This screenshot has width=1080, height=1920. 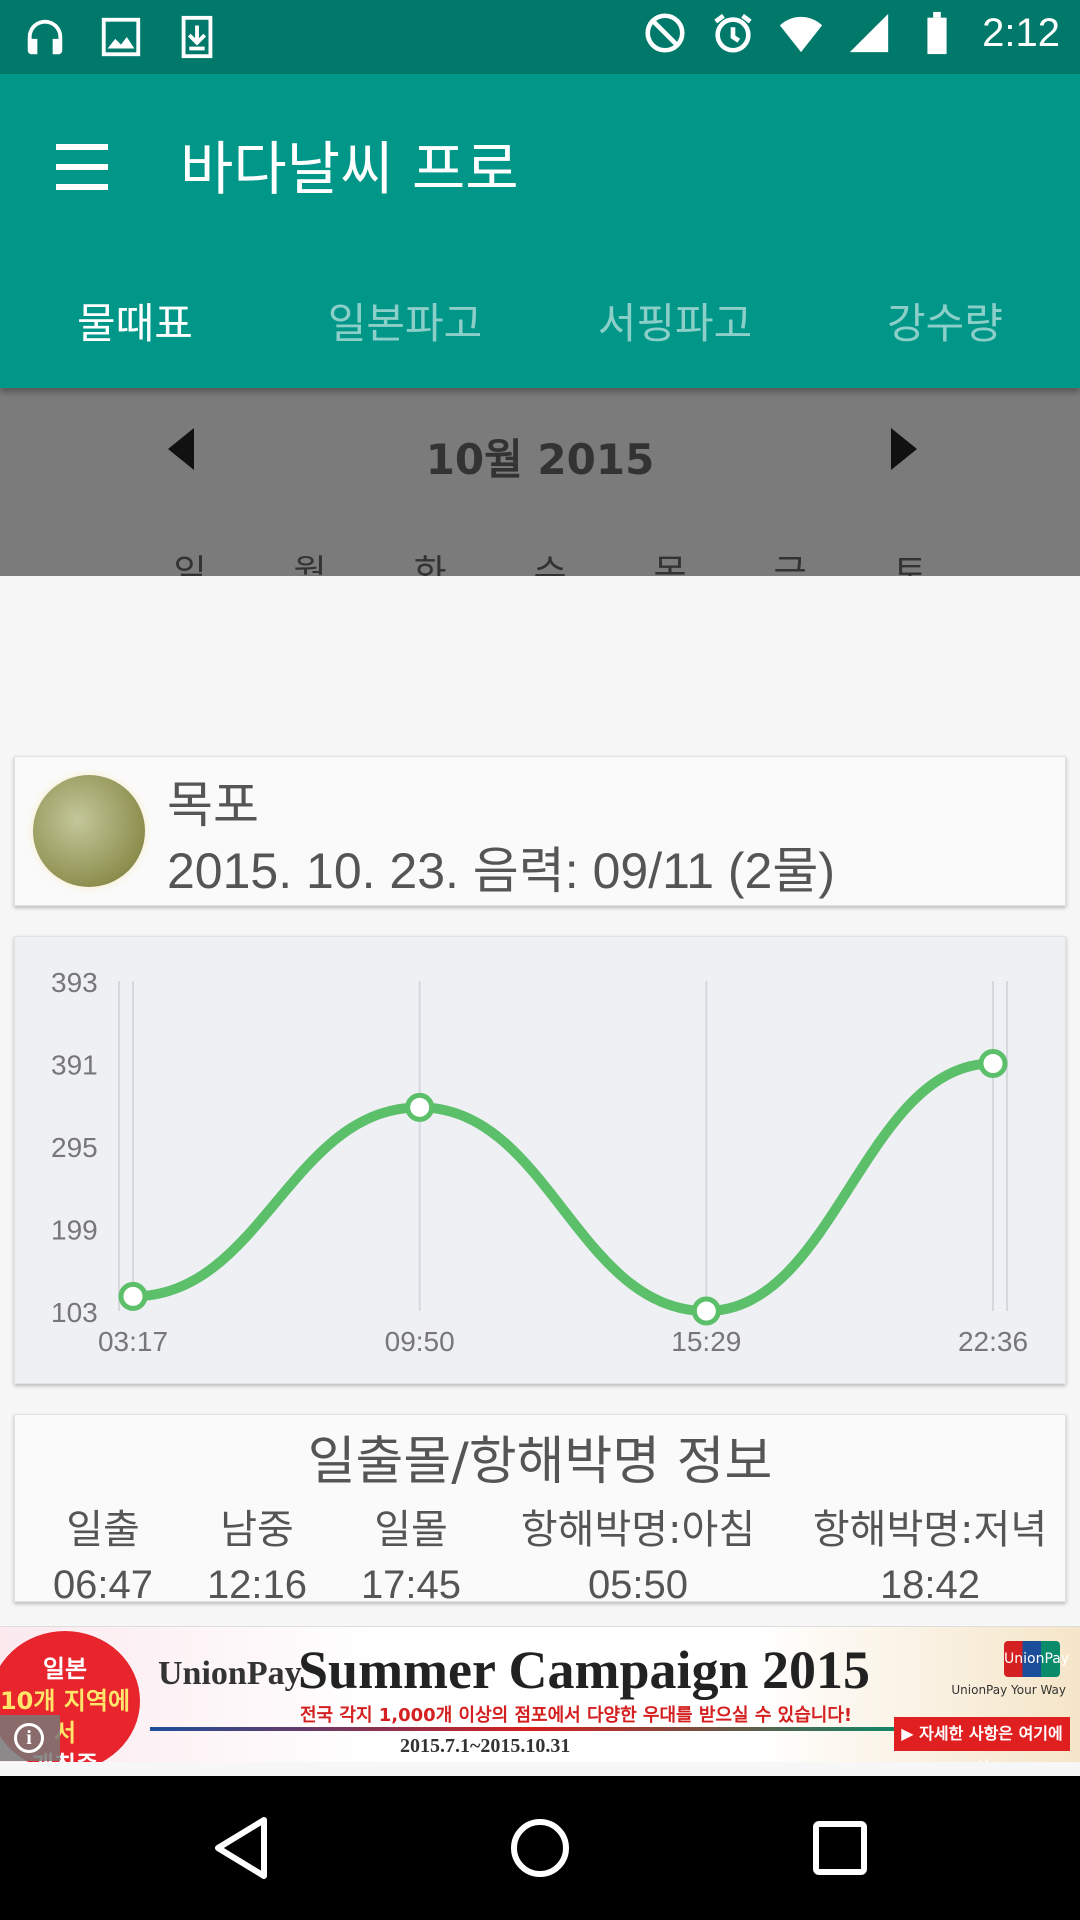 I want to click on nautical-twilight-evening-column: 항해박명:저녁 18:42, so click(x=930, y=1552).